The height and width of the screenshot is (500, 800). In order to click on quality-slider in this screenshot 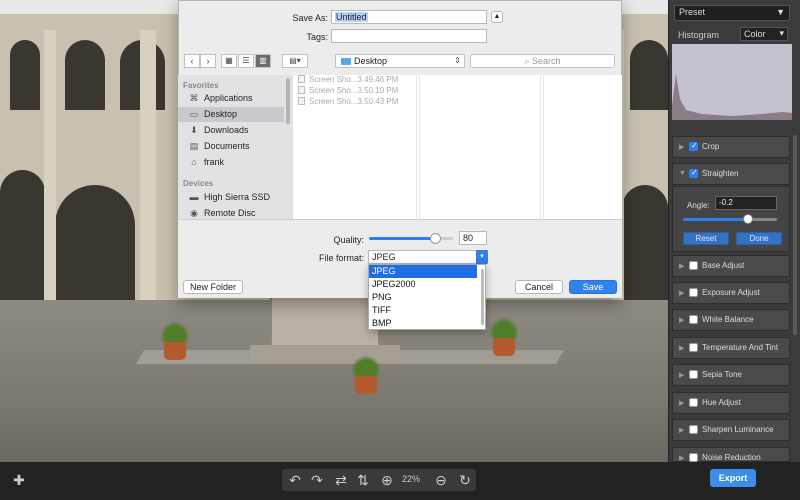, I will do `click(411, 238)`.